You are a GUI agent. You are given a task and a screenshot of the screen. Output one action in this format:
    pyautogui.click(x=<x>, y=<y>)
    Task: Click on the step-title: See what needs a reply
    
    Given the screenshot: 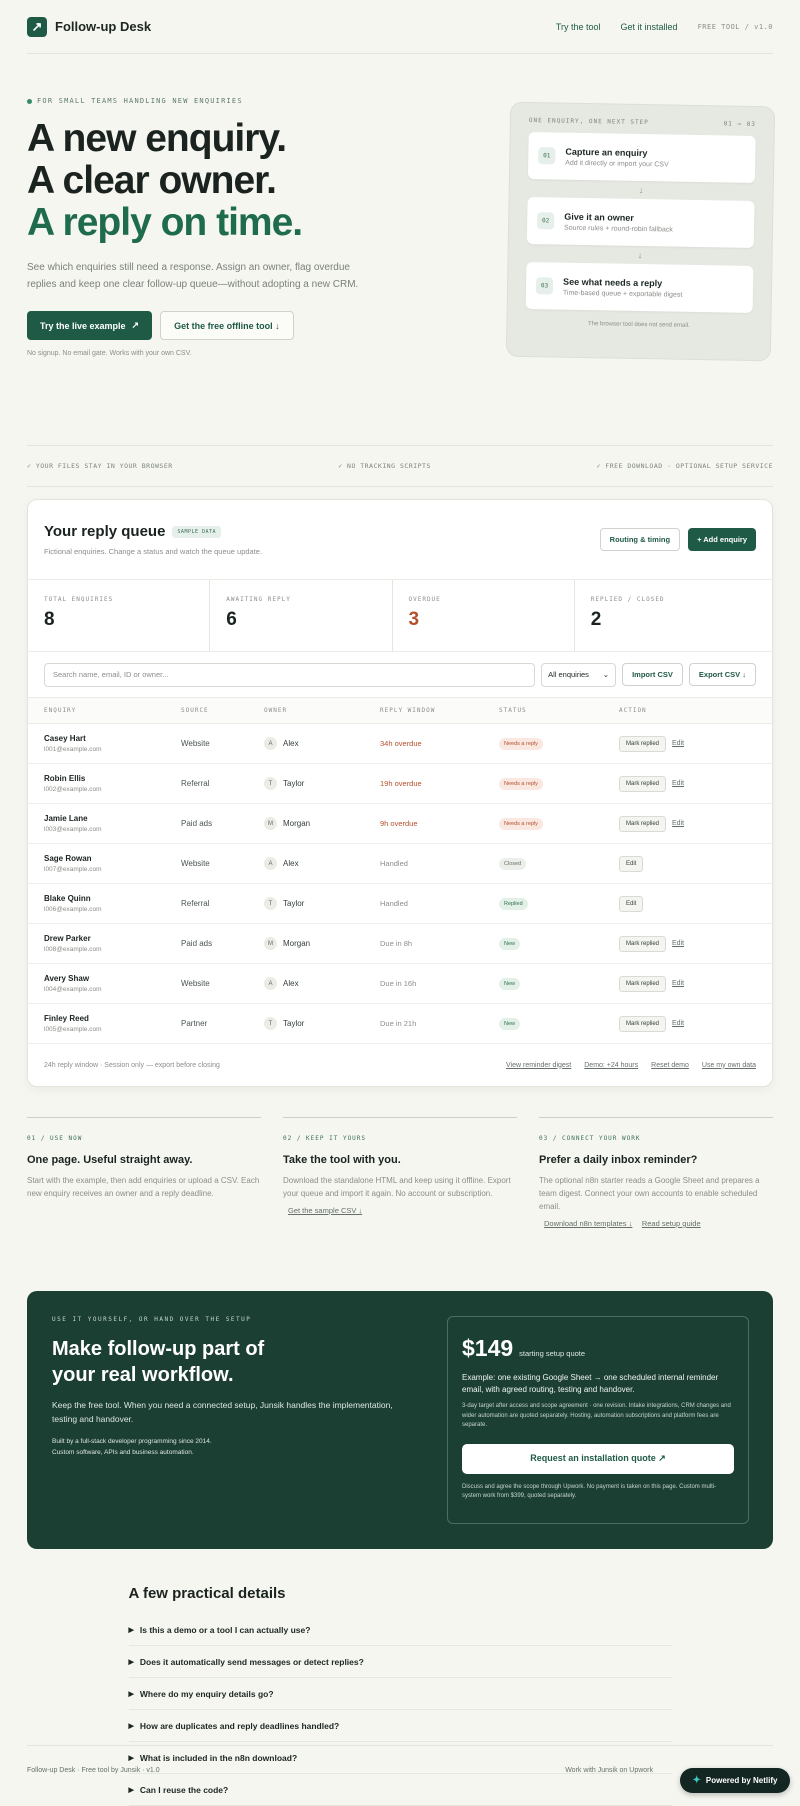 What is the action you would take?
    pyautogui.click(x=613, y=282)
    